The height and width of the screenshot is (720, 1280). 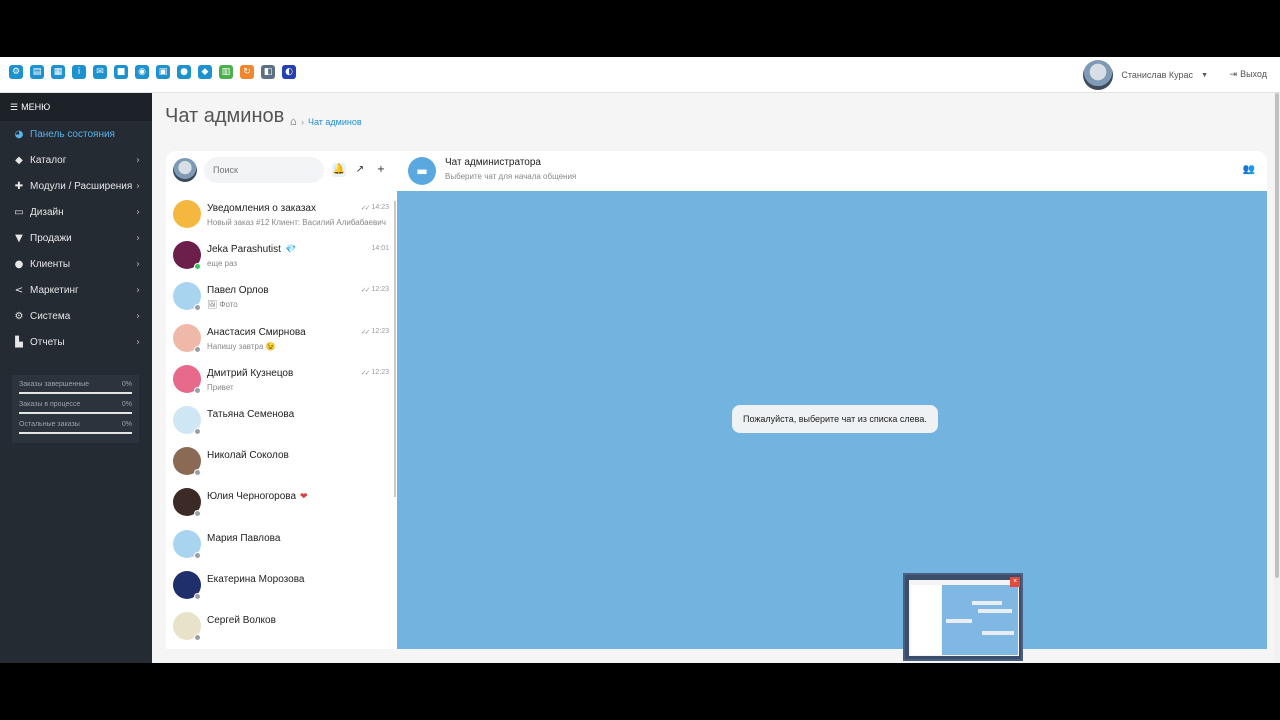 What do you see at coordinates (279, 380) in the screenshot?
I see `chat-list-item: Дмитрий Кузнецов Привет ✓✓ 12:23` at bounding box center [279, 380].